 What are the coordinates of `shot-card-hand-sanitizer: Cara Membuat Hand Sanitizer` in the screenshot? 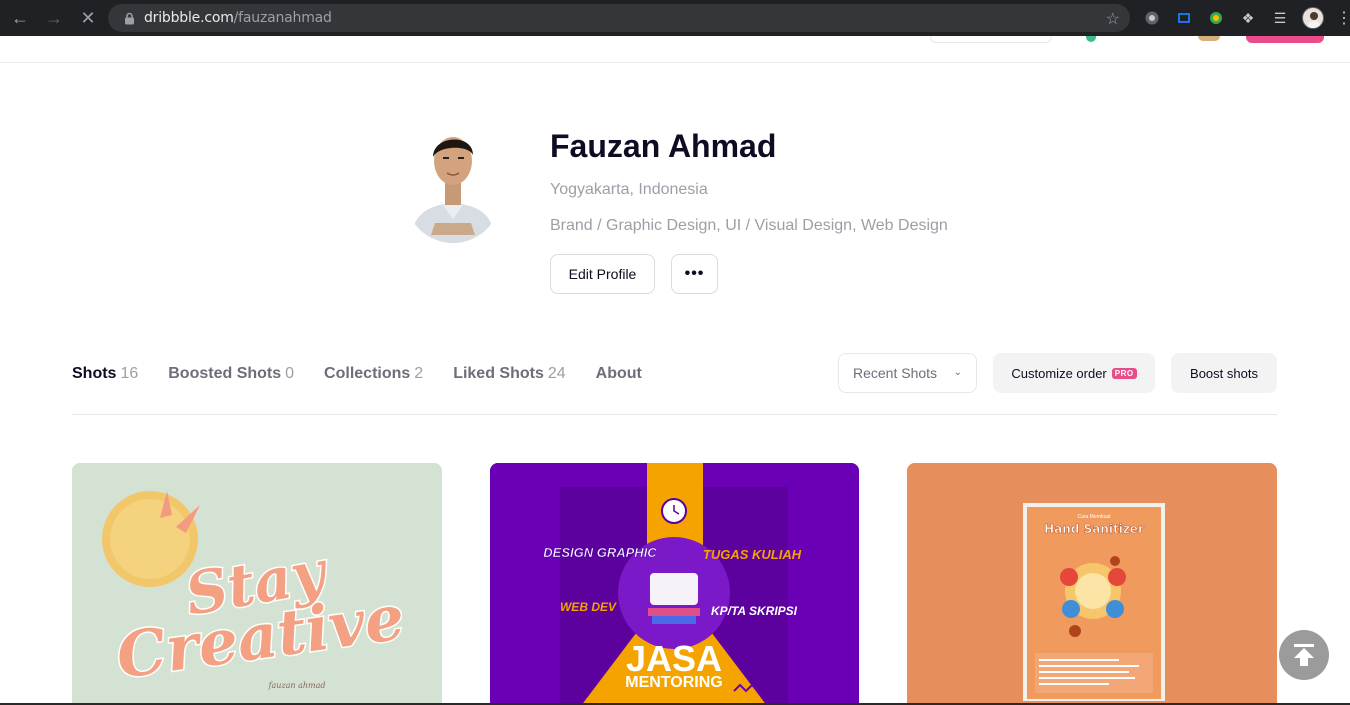 It's located at (1092, 584).